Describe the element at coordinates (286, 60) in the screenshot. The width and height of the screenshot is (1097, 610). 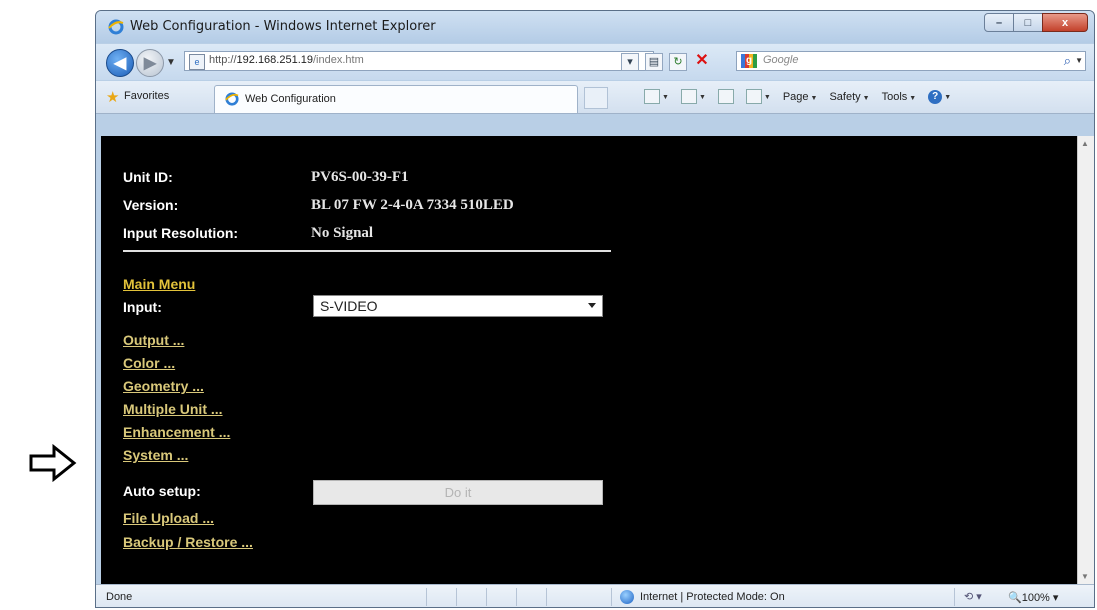
I see `url-text: http://192.168.251.19/index.htm` at that location.